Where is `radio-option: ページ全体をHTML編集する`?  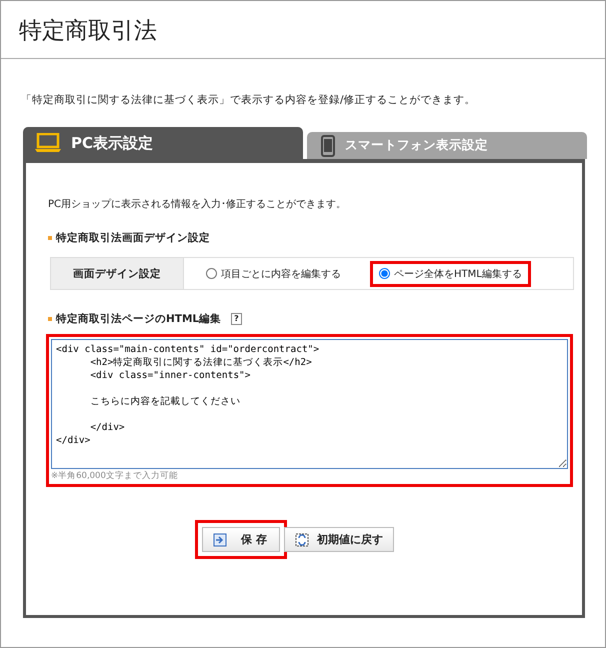
radio-option: ページ全体をHTML編集する is located at coordinates (450, 273).